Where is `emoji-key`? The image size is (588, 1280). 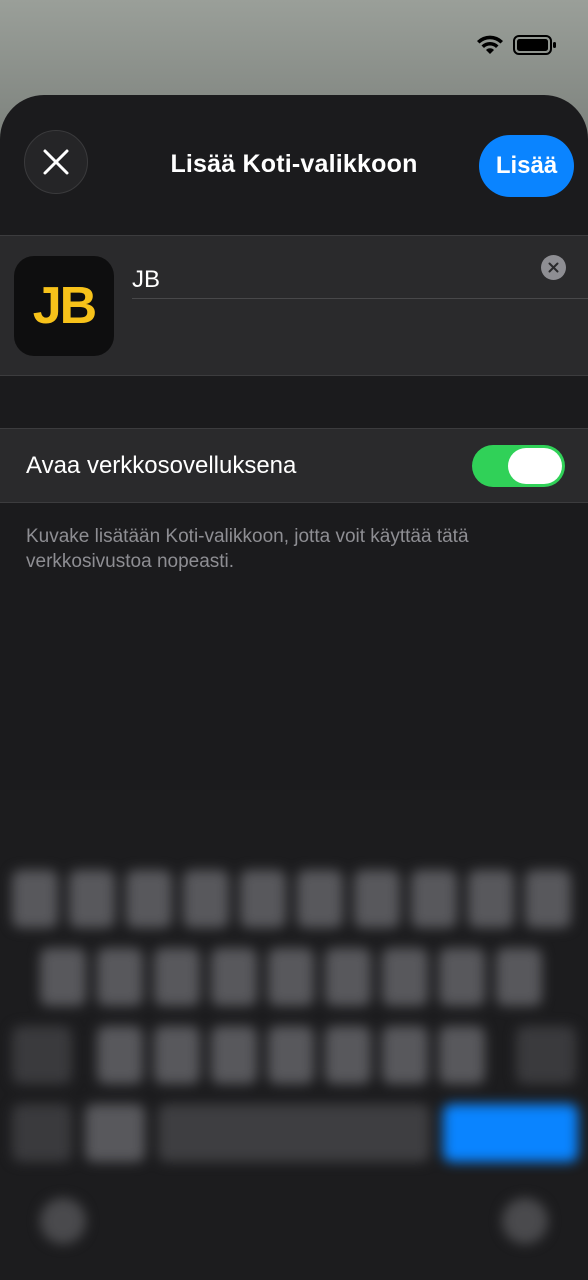
emoji-key is located at coordinates (115, 1133).